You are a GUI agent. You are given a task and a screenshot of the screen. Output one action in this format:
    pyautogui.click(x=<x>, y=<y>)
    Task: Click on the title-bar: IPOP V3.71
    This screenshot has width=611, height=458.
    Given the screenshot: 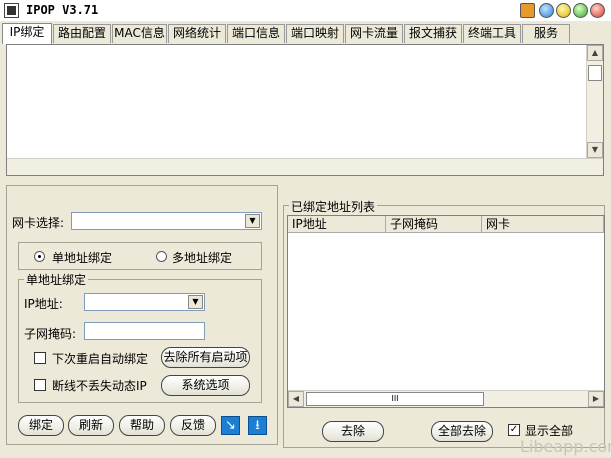 What is the action you would take?
    pyautogui.click(x=305, y=10)
    